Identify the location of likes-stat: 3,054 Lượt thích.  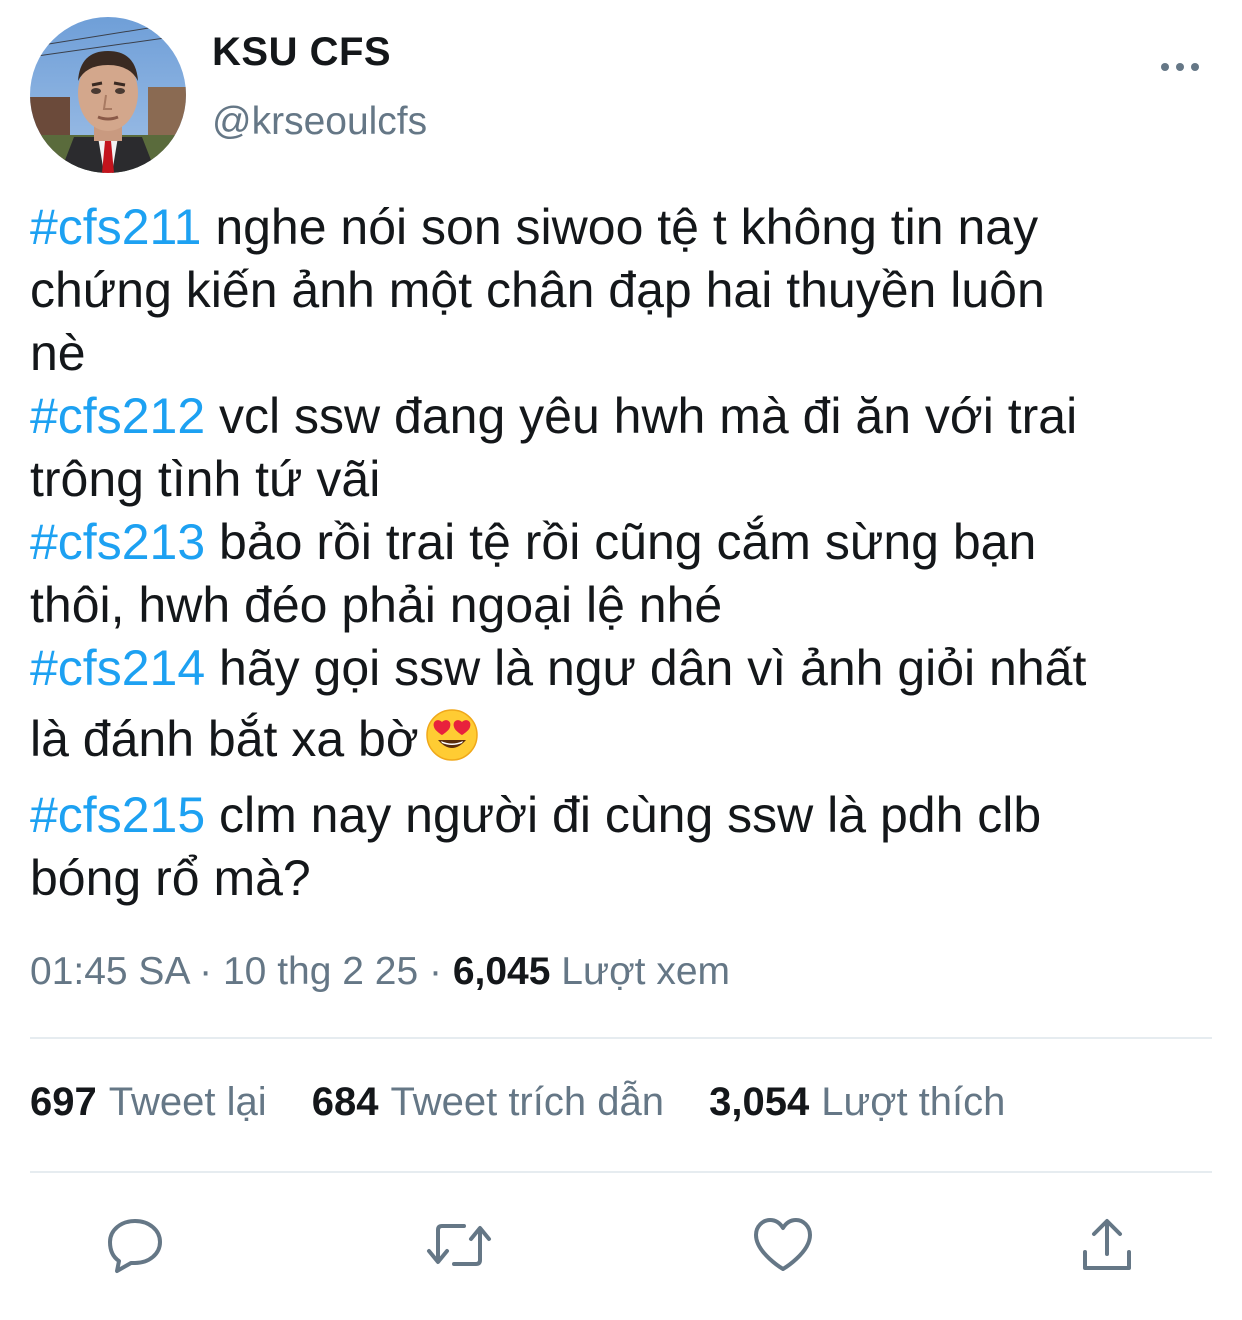
(857, 1102).